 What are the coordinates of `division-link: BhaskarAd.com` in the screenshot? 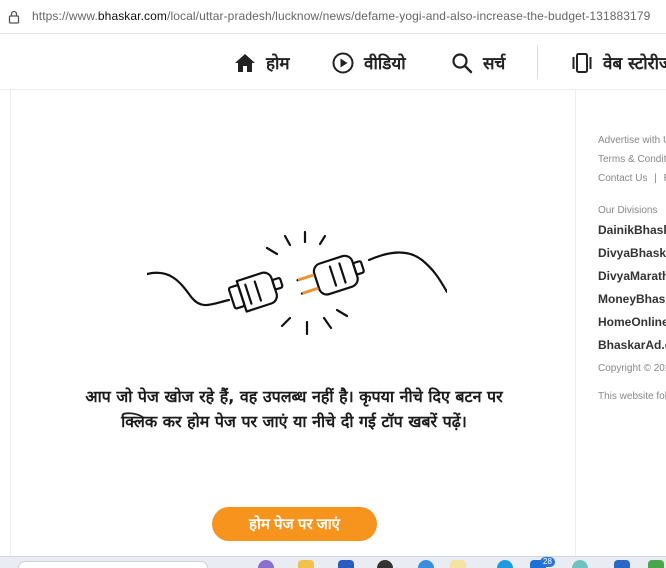 It's located at (632, 345).